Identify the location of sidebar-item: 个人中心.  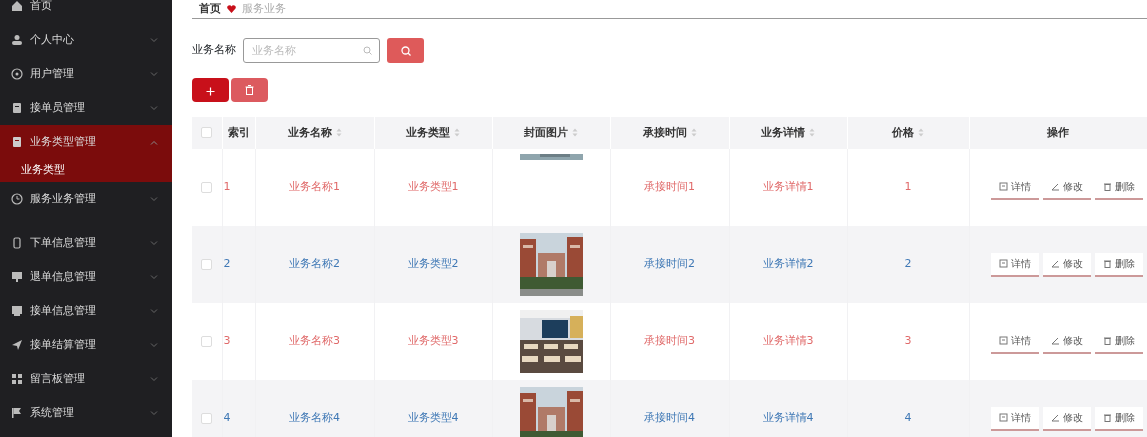
(86, 40).